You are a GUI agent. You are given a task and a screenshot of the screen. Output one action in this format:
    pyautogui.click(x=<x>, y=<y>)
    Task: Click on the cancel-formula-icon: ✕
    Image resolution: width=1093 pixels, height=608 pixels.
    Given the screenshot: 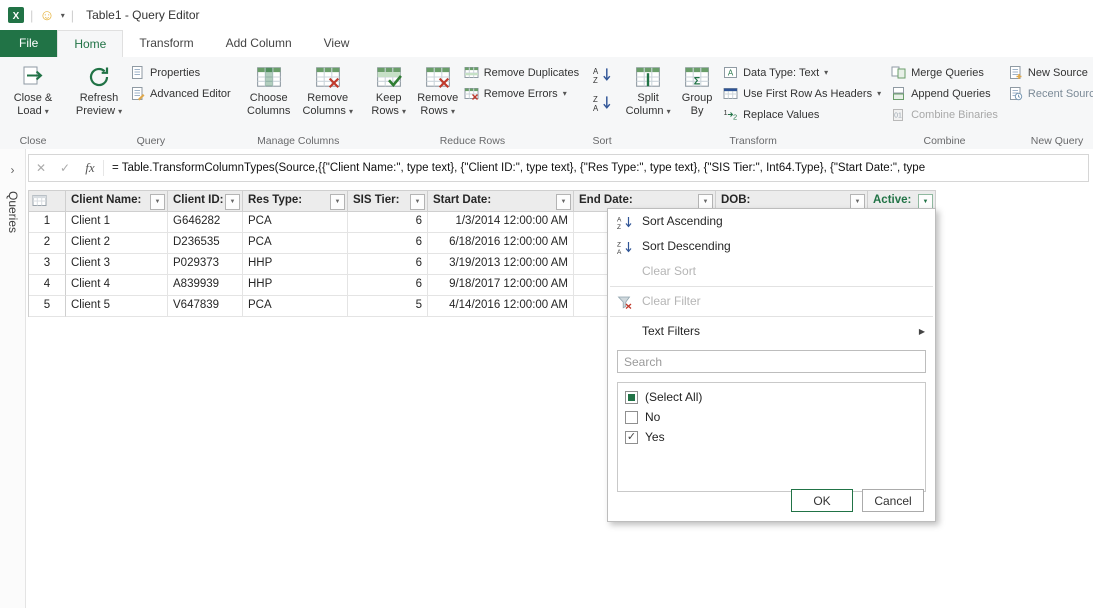 What is the action you would take?
    pyautogui.click(x=41, y=168)
    